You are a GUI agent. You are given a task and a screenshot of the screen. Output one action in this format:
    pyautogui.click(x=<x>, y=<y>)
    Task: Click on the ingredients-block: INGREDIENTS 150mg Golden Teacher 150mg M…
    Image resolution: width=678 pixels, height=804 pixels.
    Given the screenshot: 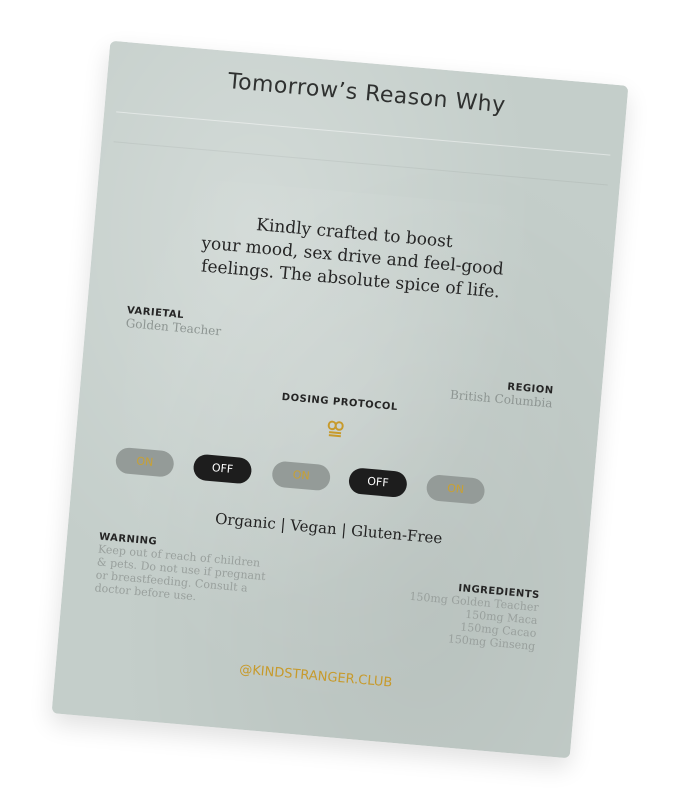 What is the action you would take?
    pyautogui.click(x=462, y=615)
    